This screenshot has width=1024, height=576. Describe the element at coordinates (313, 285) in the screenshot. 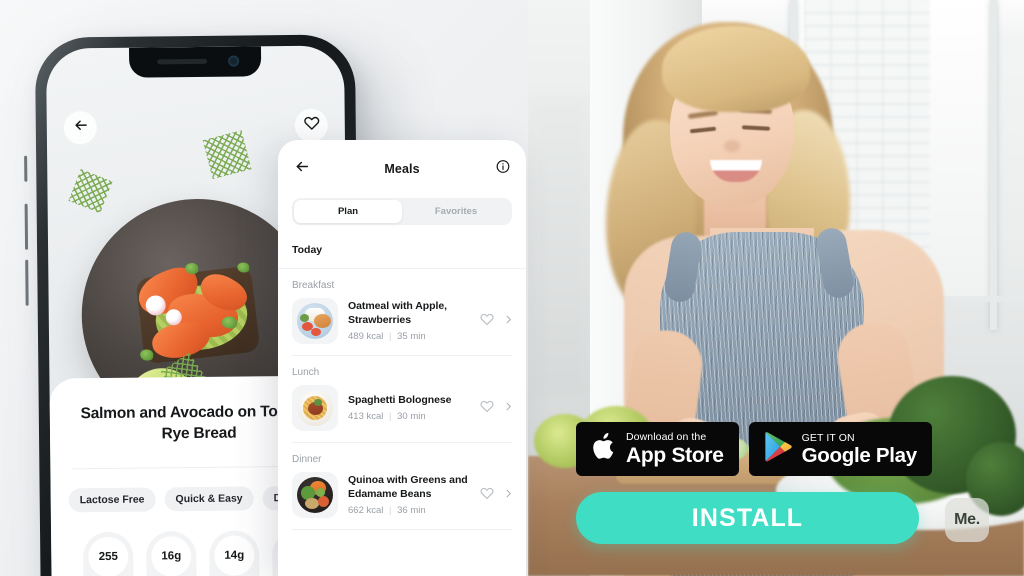

I see `meal-section-label-breakfast: Breakfast` at that location.